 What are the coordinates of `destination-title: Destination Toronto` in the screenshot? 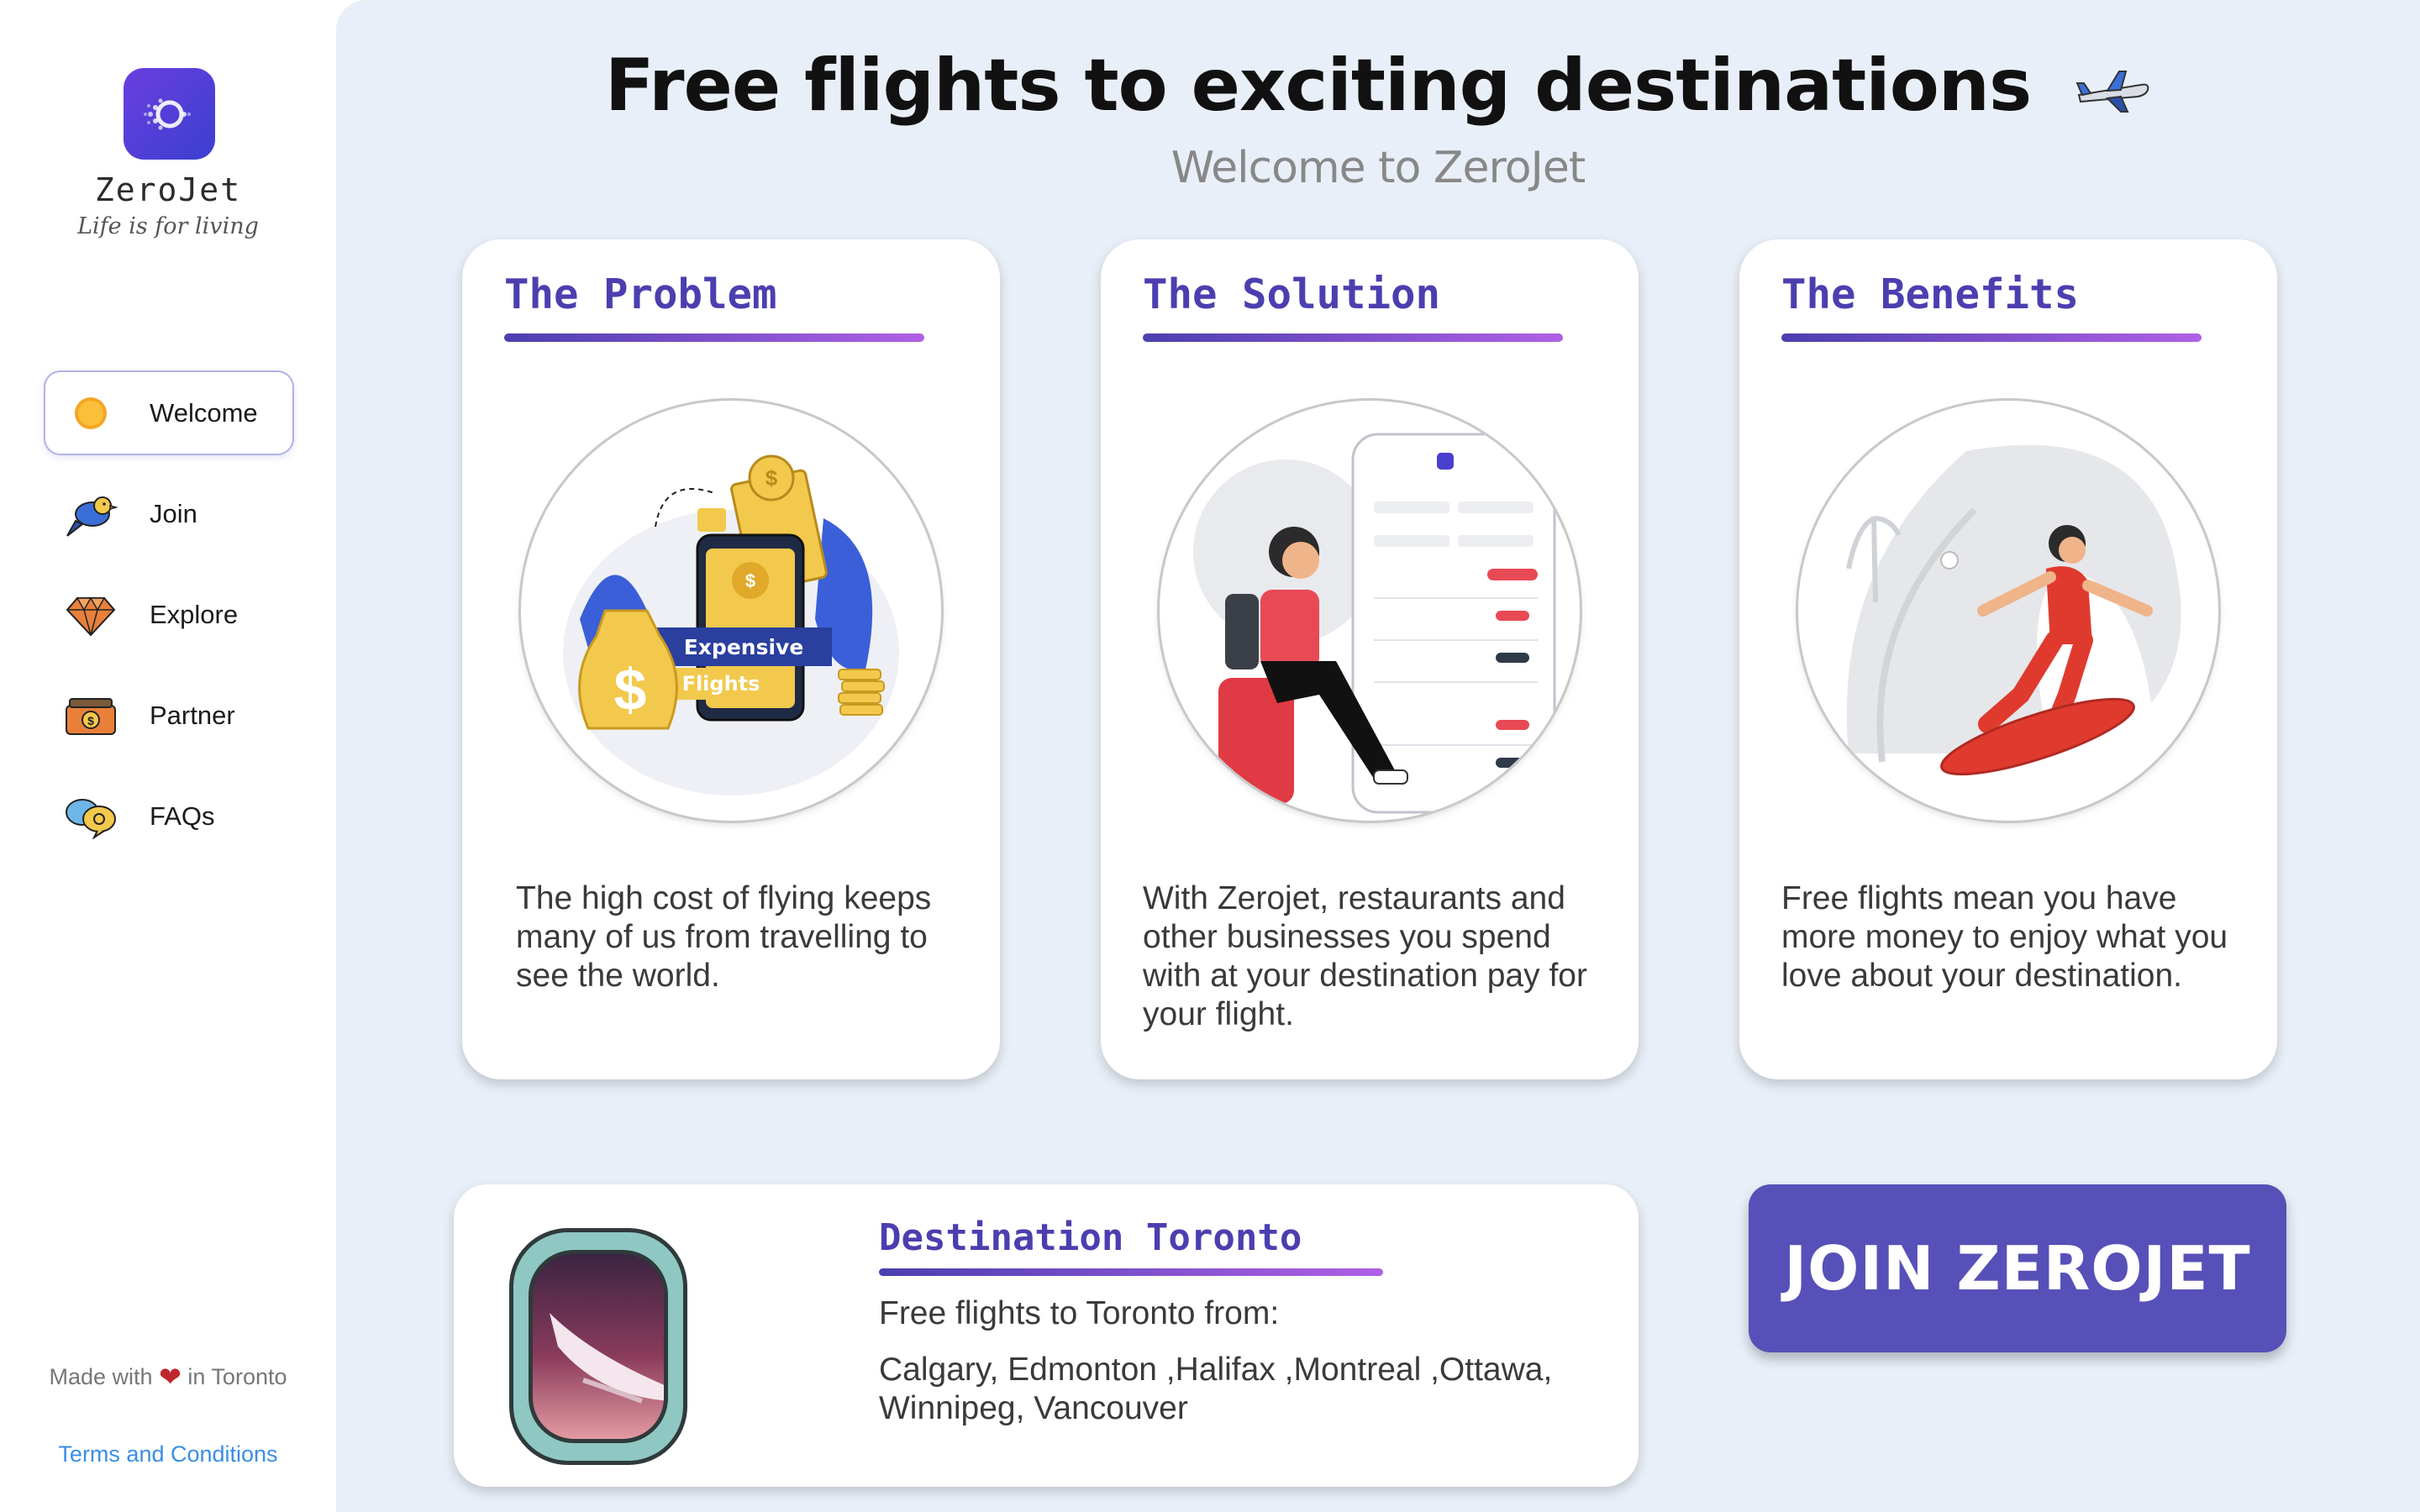 It's located at (1090, 1237).